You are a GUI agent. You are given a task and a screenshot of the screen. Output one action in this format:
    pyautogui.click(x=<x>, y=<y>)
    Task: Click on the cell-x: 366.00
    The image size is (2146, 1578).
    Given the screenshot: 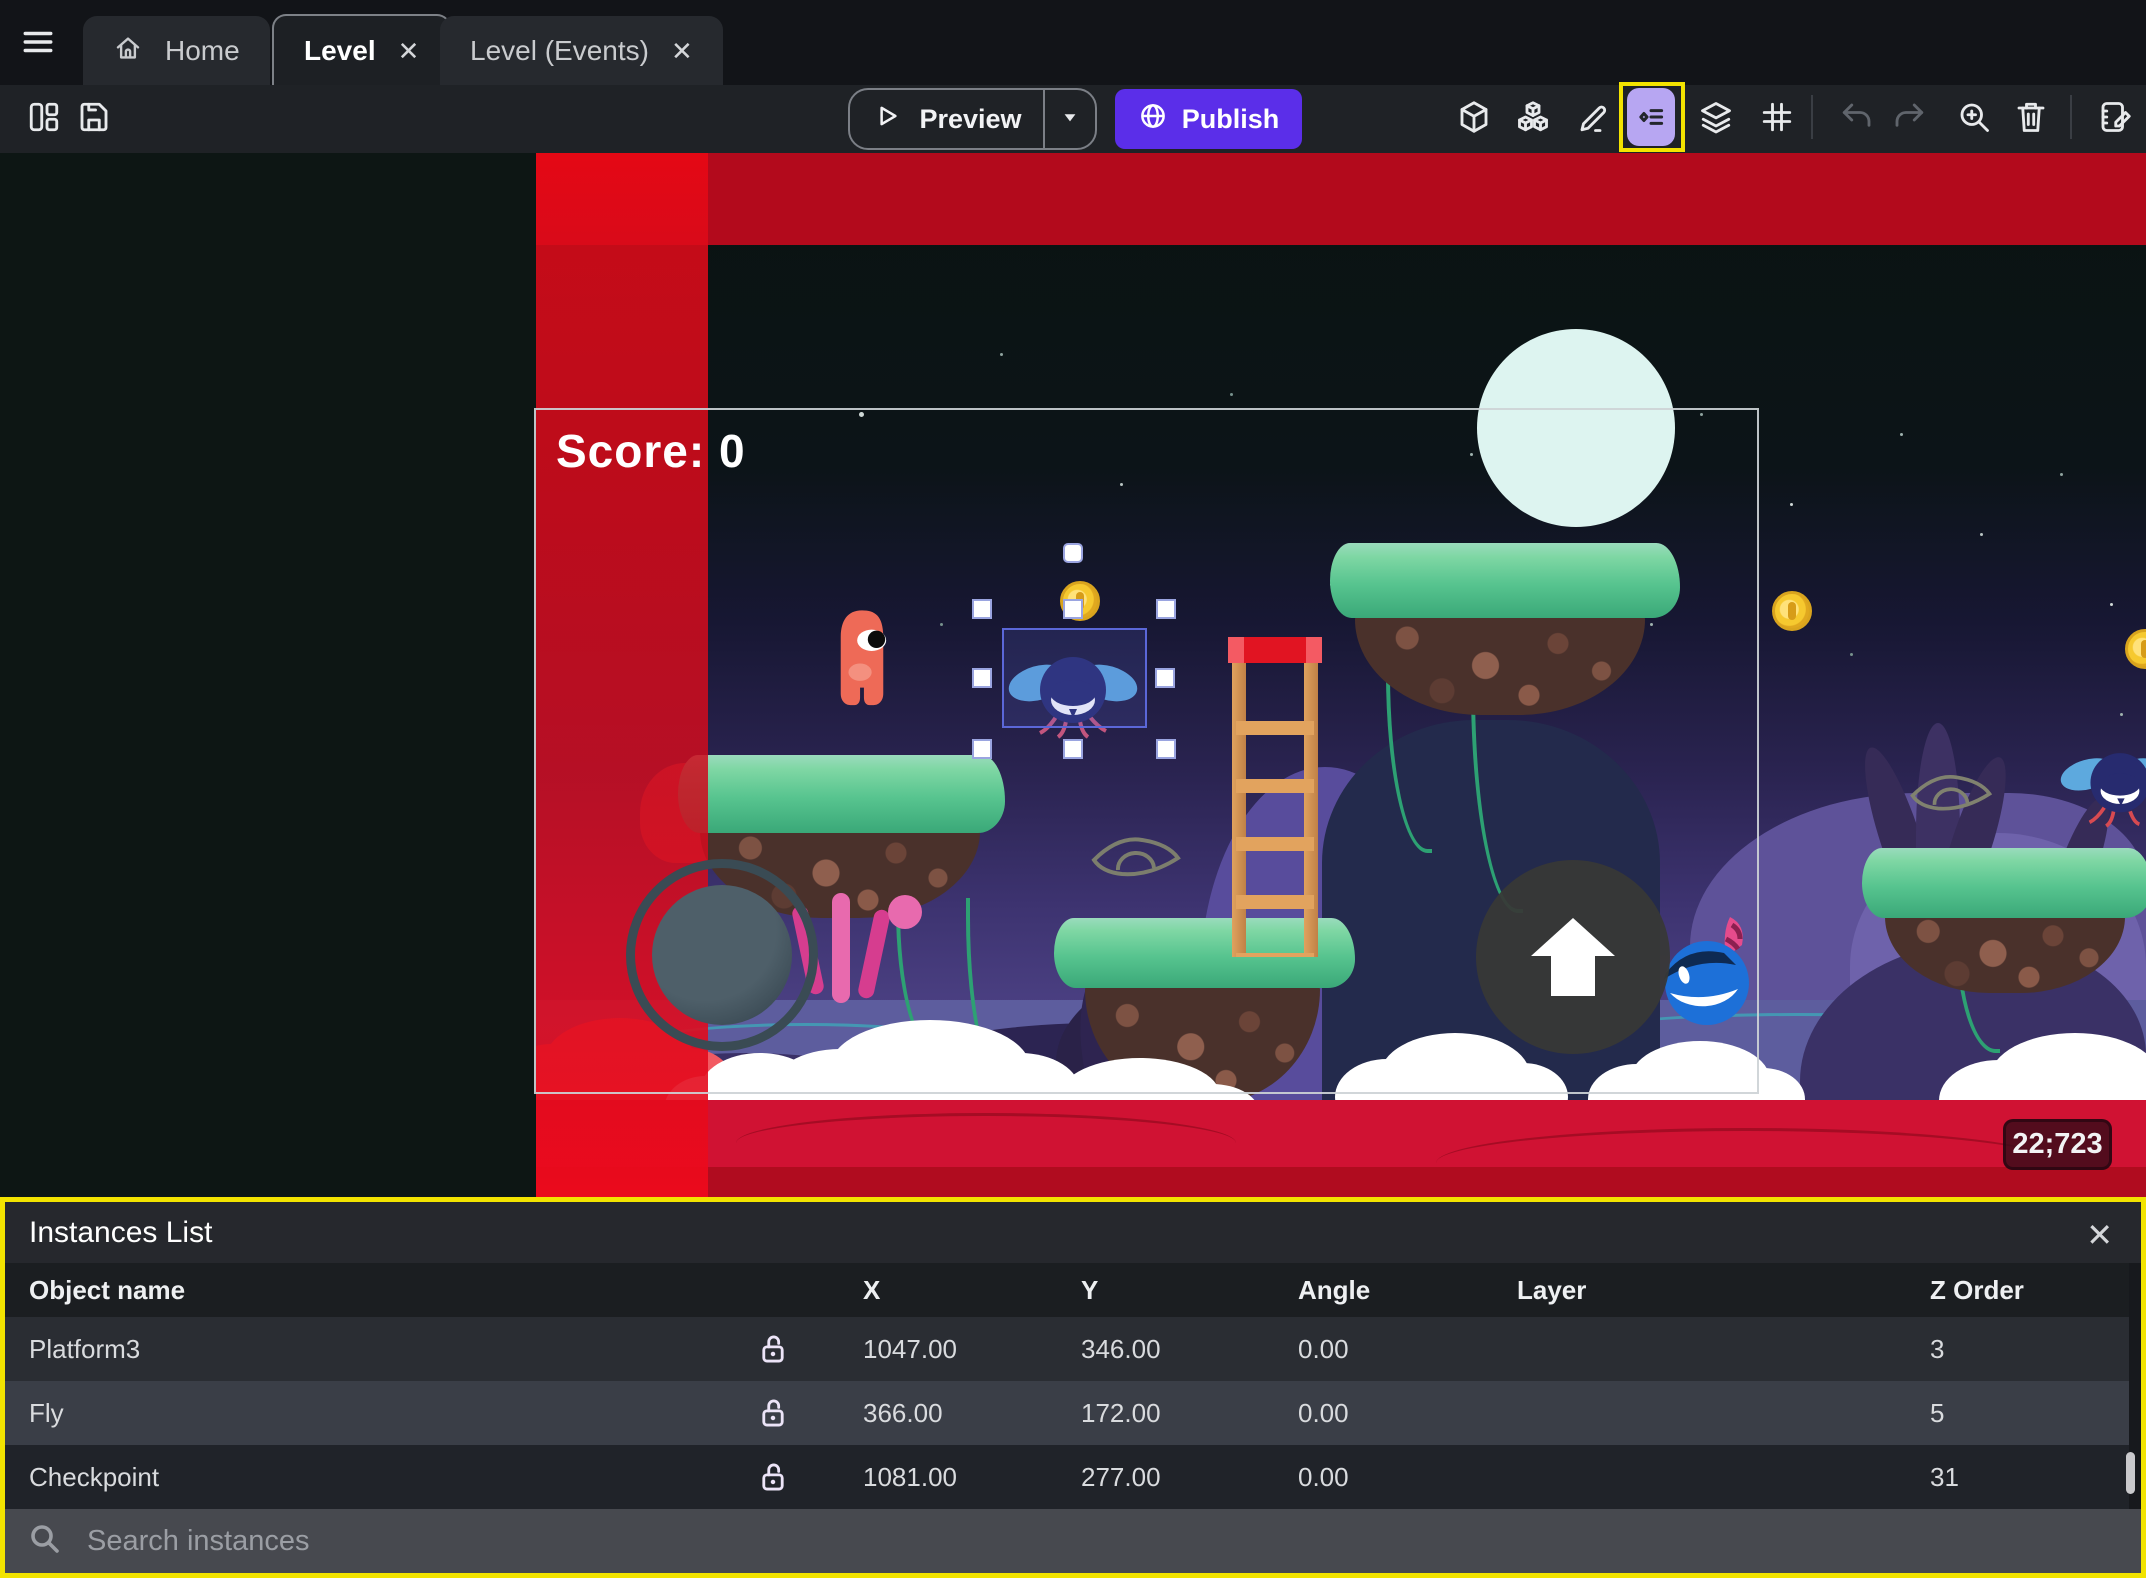 What is the action you would take?
    pyautogui.click(x=903, y=1412)
    